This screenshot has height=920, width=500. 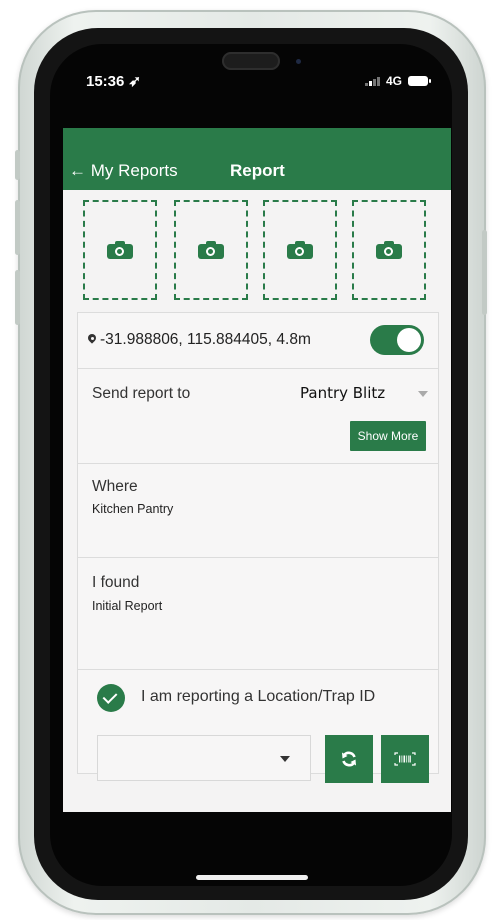 What do you see at coordinates (115, 486) in the screenshot?
I see `where-label: Where` at bounding box center [115, 486].